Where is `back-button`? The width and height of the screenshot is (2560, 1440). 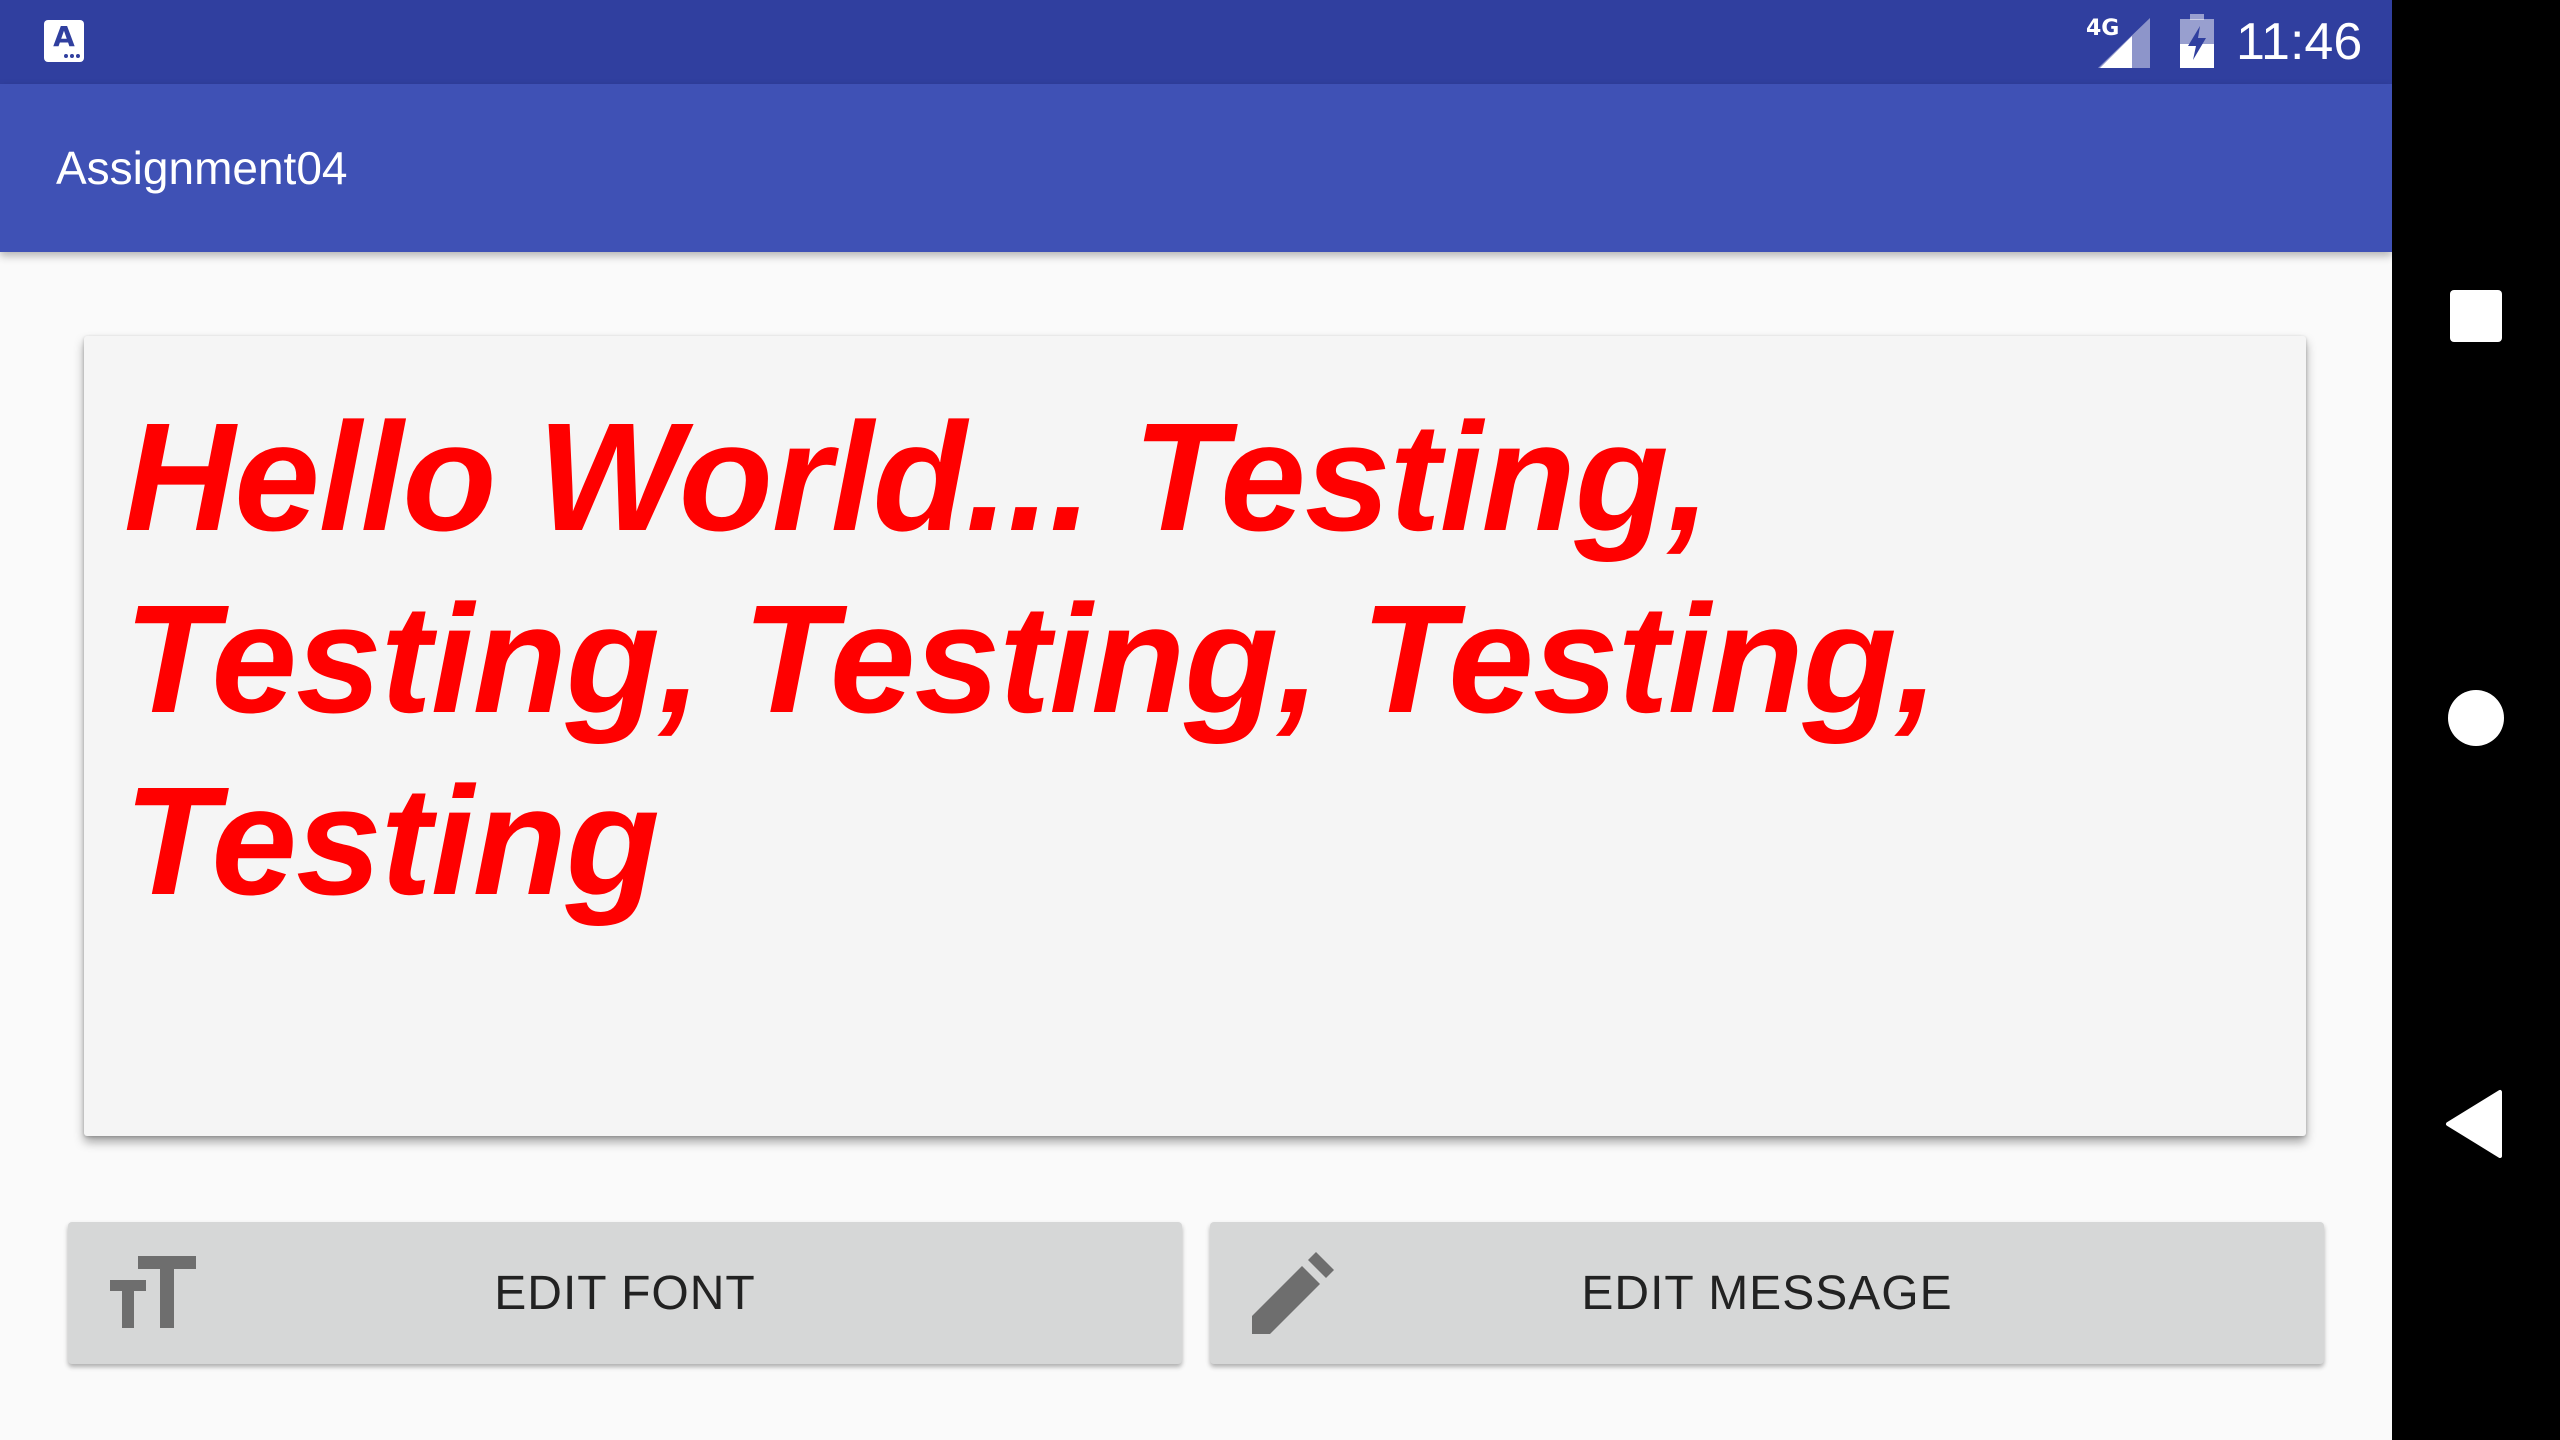
back-button is located at coordinates (2476, 1124).